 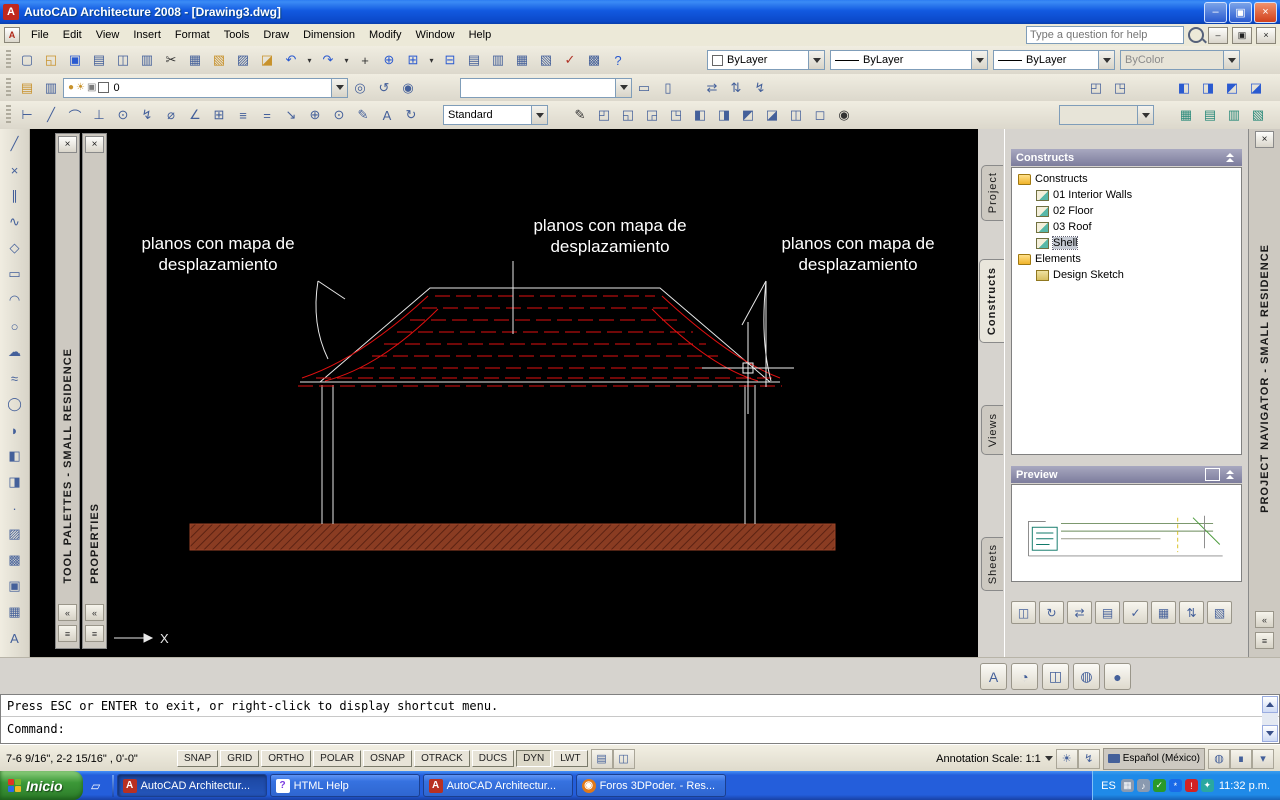 I want to click on construction-line-icon: ×, so click(x=15, y=170).